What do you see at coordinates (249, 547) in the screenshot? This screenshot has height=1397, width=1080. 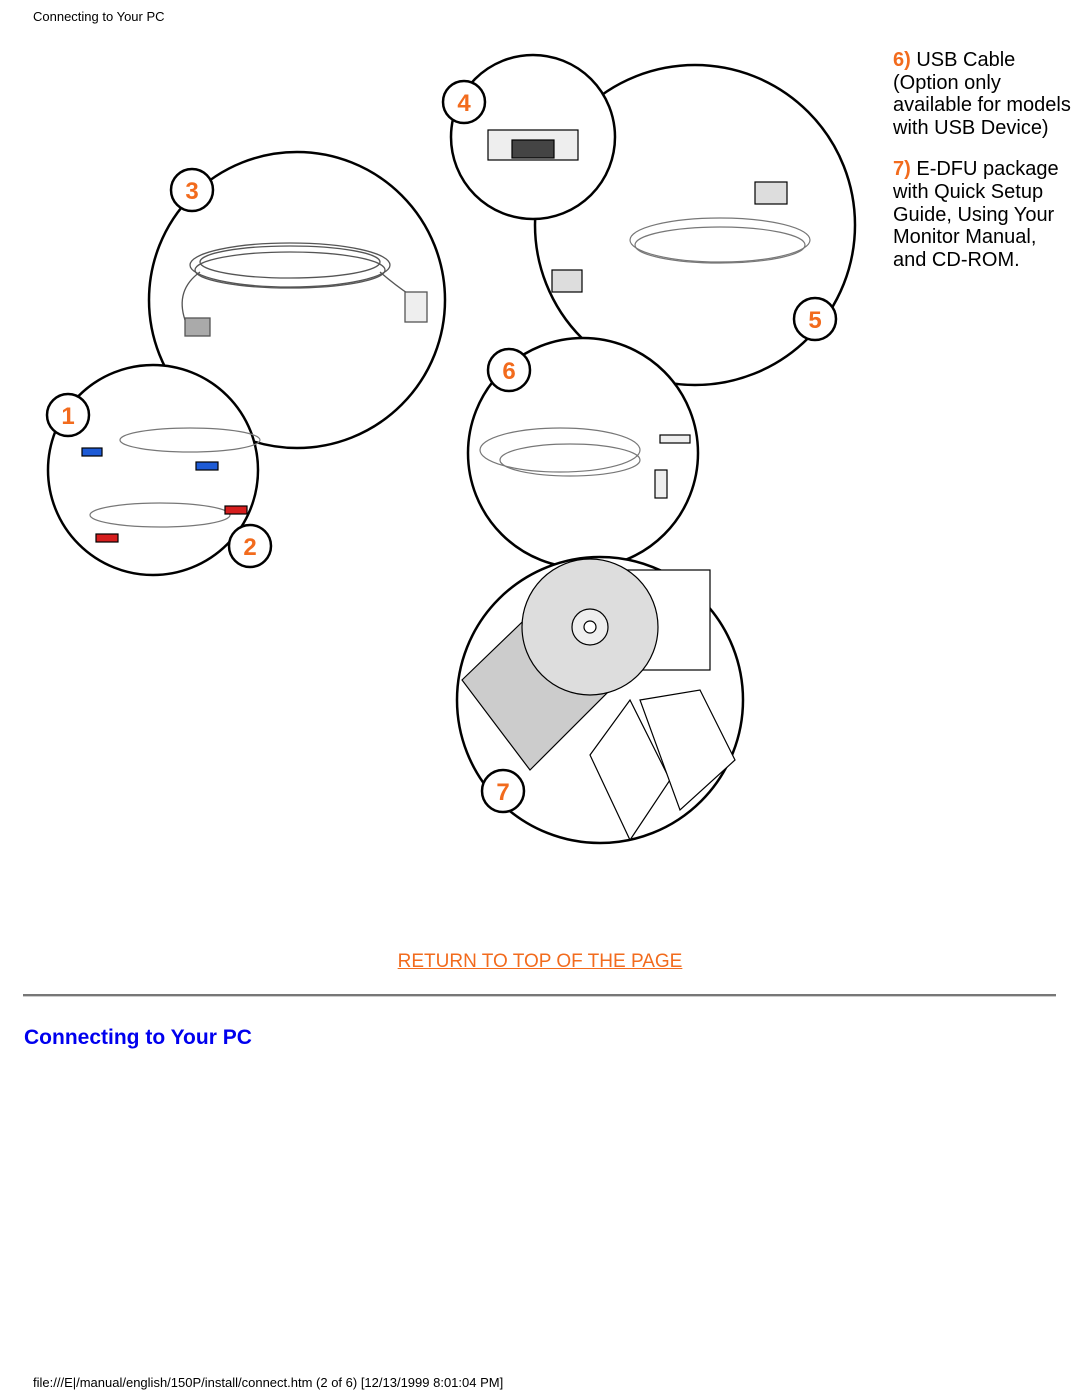 I see `callout-label: 2` at bounding box center [249, 547].